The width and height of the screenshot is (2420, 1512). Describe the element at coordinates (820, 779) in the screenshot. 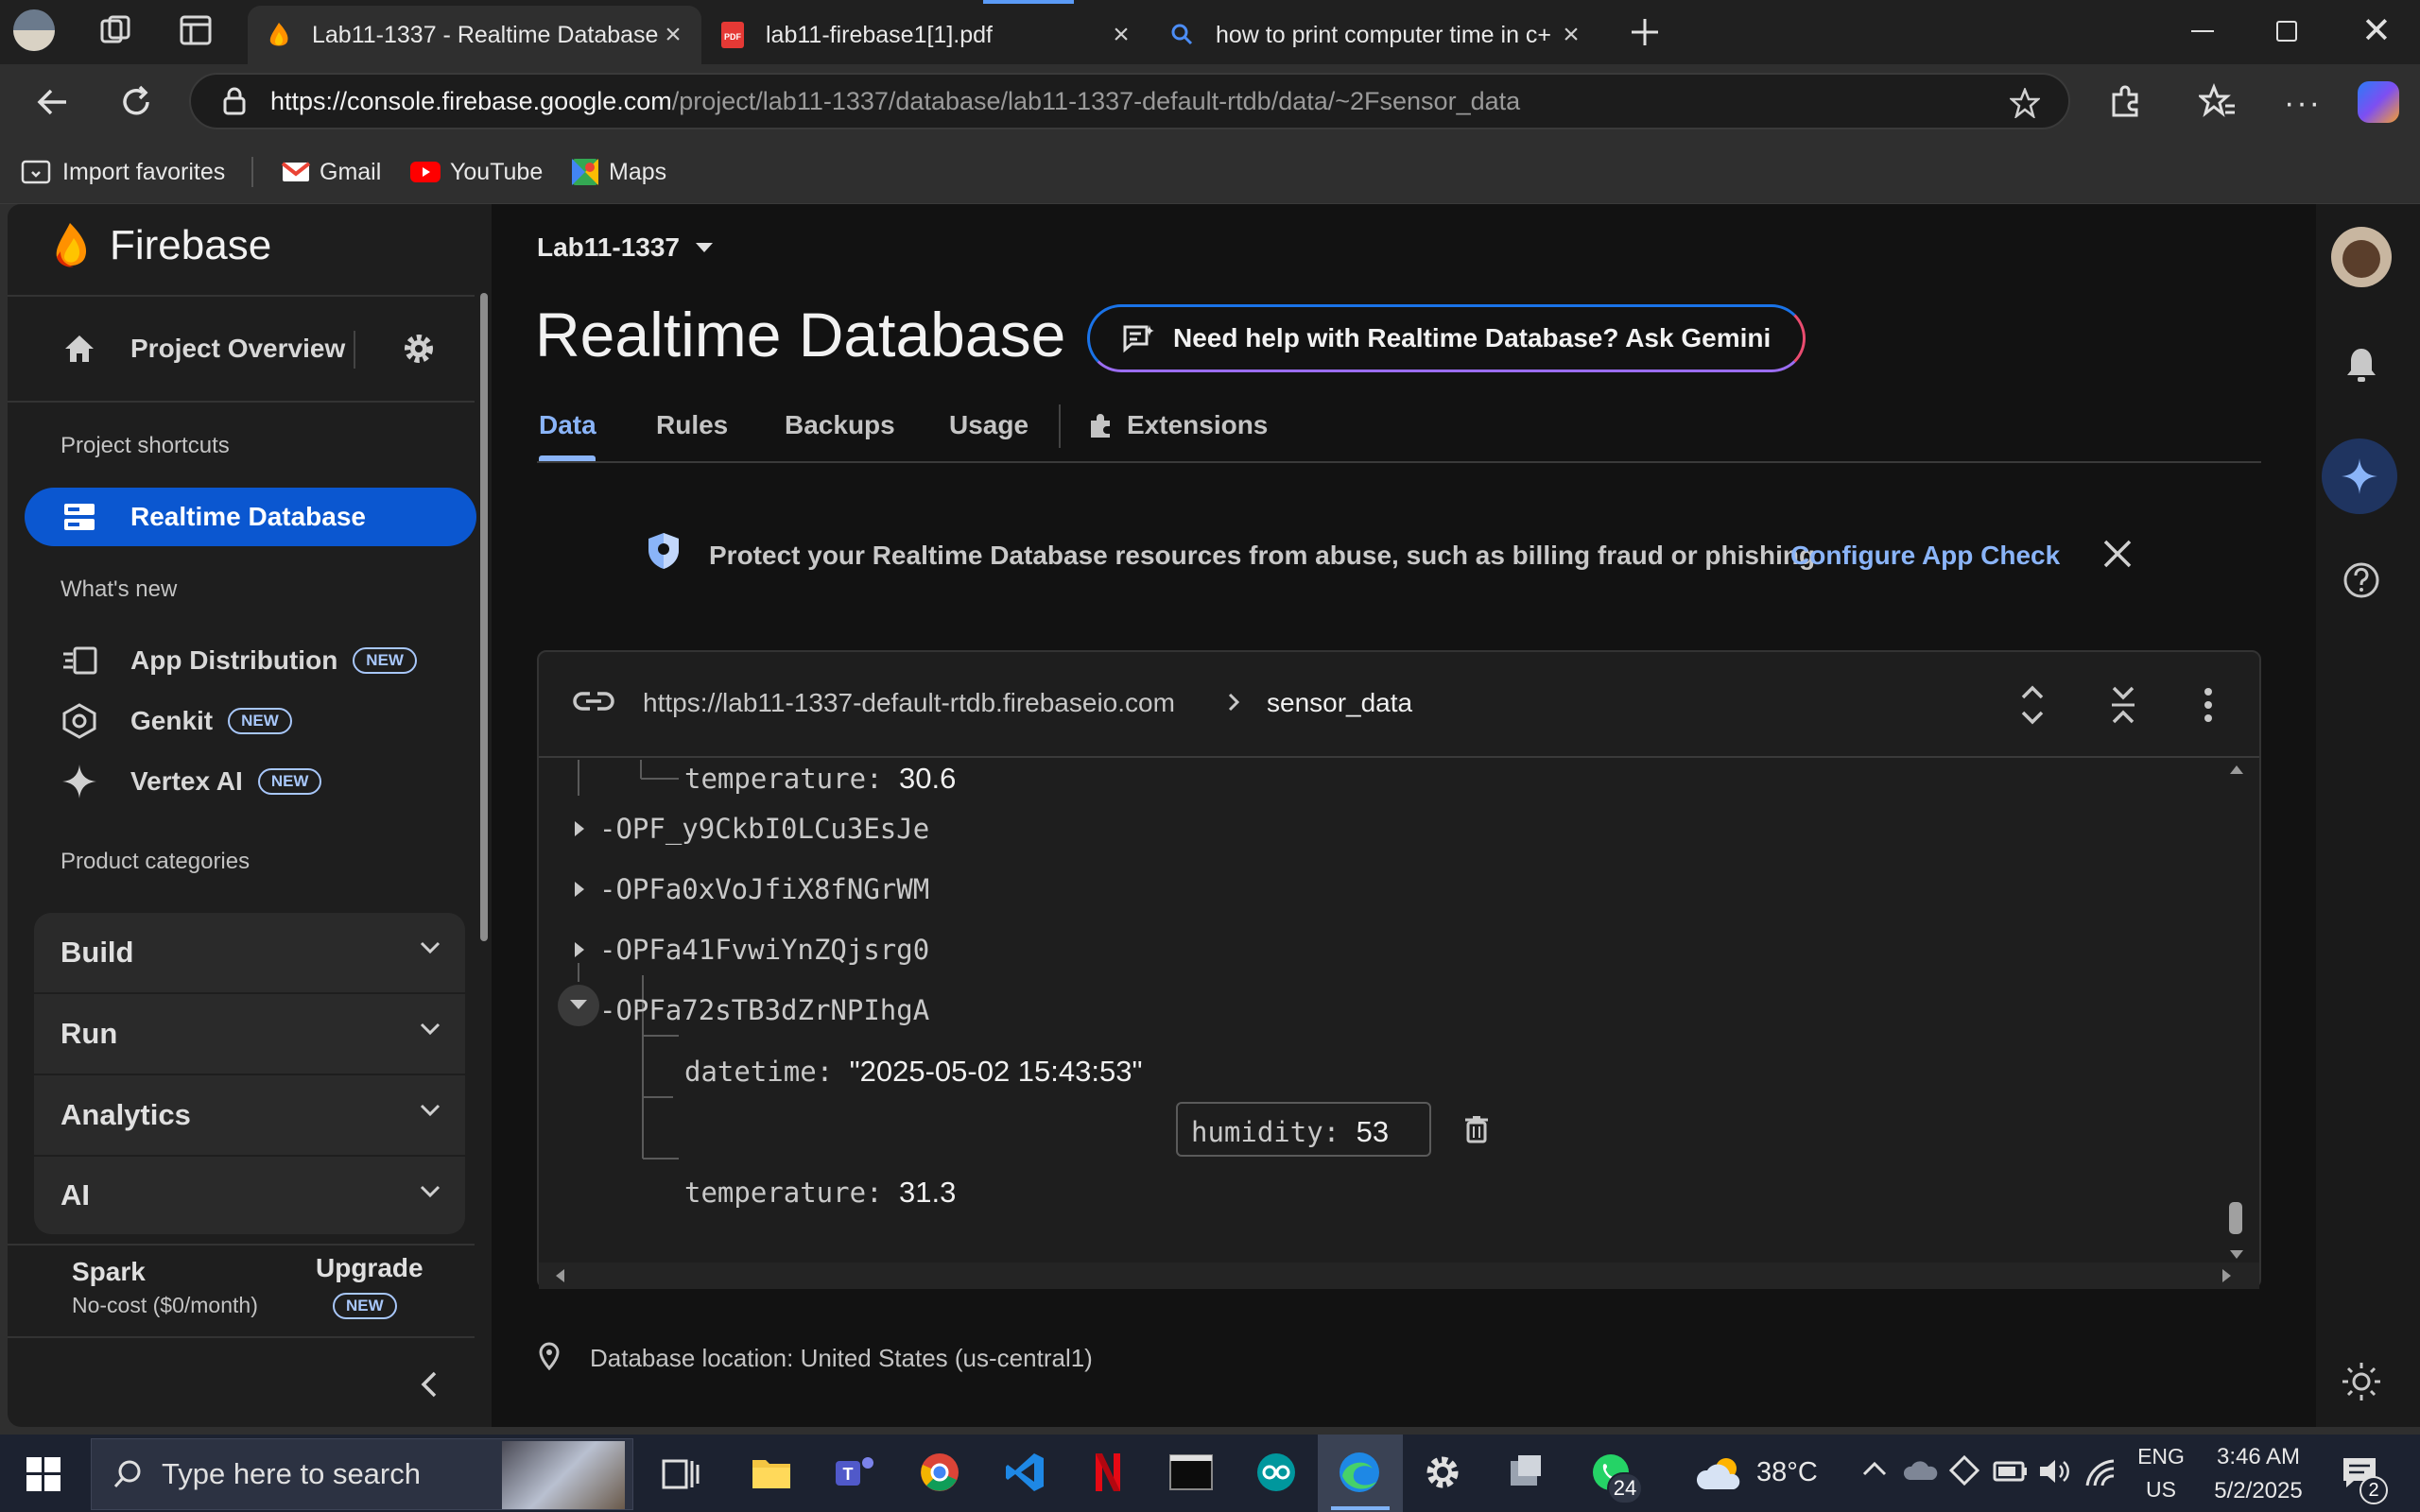

I see `tree-leaf: temperature: 30.6` at that location.